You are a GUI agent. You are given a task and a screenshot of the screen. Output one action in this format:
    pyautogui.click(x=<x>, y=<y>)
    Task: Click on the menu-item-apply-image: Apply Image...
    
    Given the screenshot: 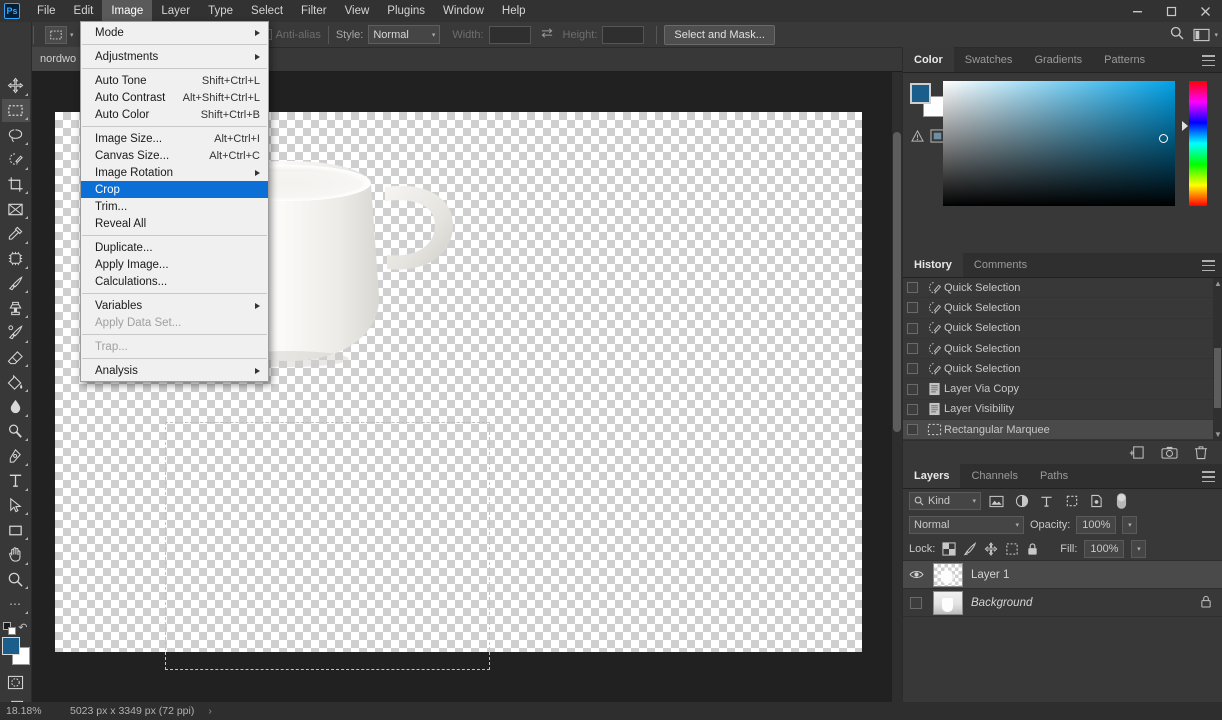 What is the action you would take?
    pyautogui.click(x=174, y=264)
    